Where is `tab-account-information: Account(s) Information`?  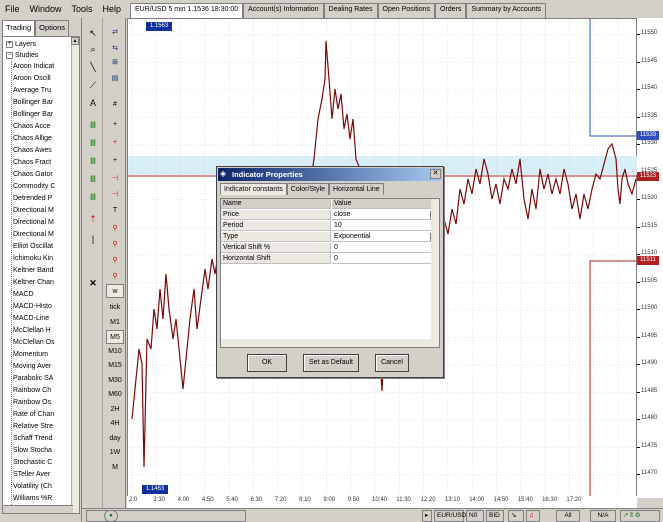 tab-account-information: Account(s) Information is located at coordinates (283, 10).